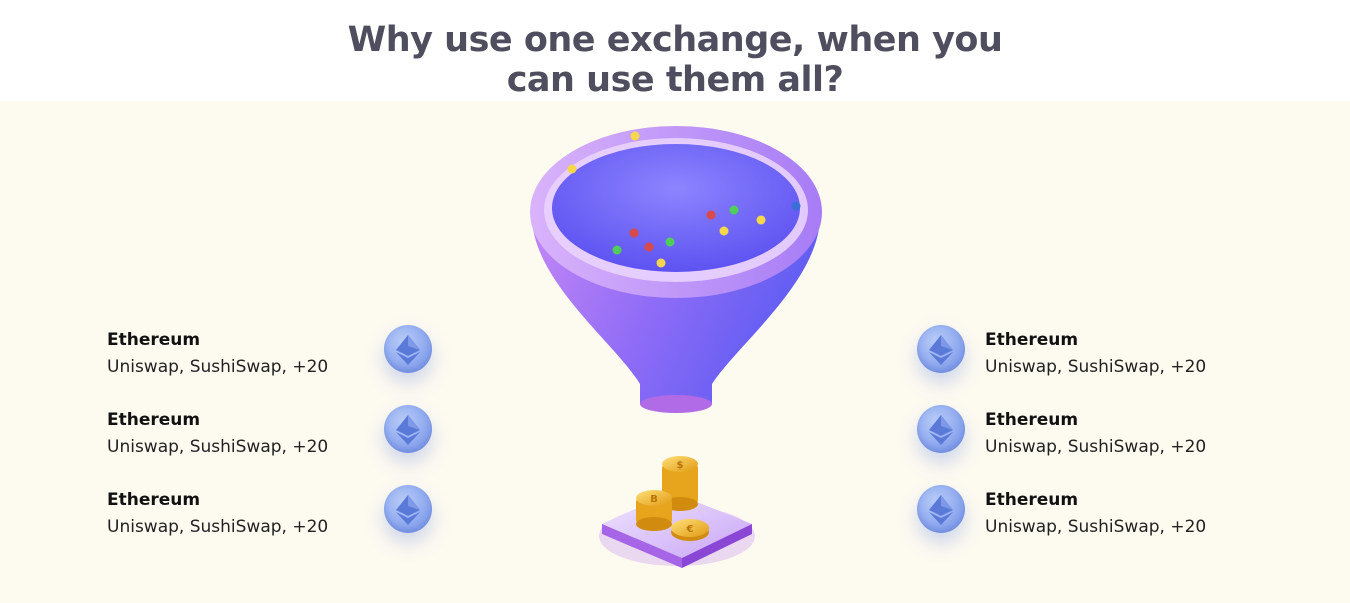  I want to click on heading-line-1: Why use one exchange, when you, so click(675, 40).